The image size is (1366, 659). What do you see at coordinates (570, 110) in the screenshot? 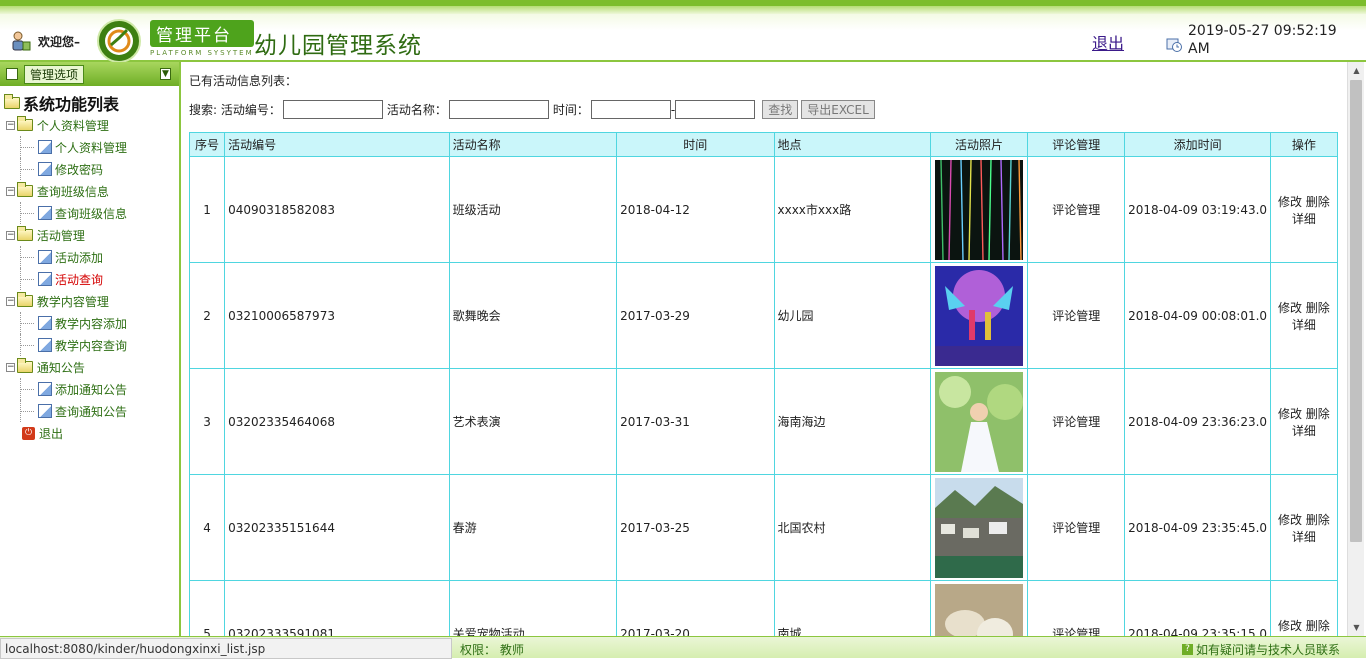
I see `time-label: 时间：` at bounding box center [570, 110].